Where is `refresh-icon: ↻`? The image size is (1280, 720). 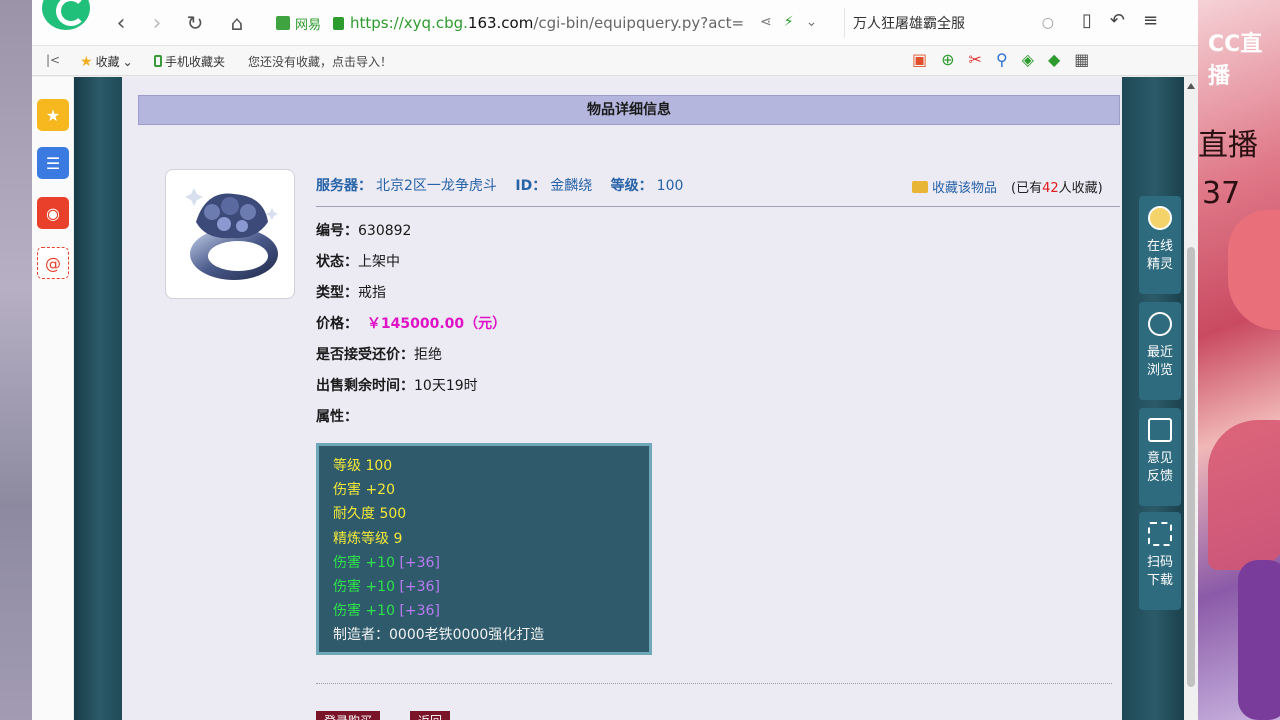
refresh-icon: ↻ is located at coordinates (195, 23).